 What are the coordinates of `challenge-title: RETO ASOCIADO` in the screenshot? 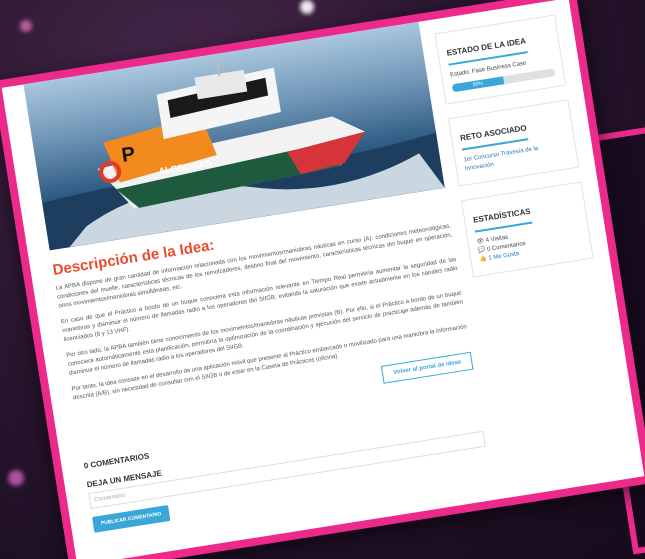 It's located at (494, 137).